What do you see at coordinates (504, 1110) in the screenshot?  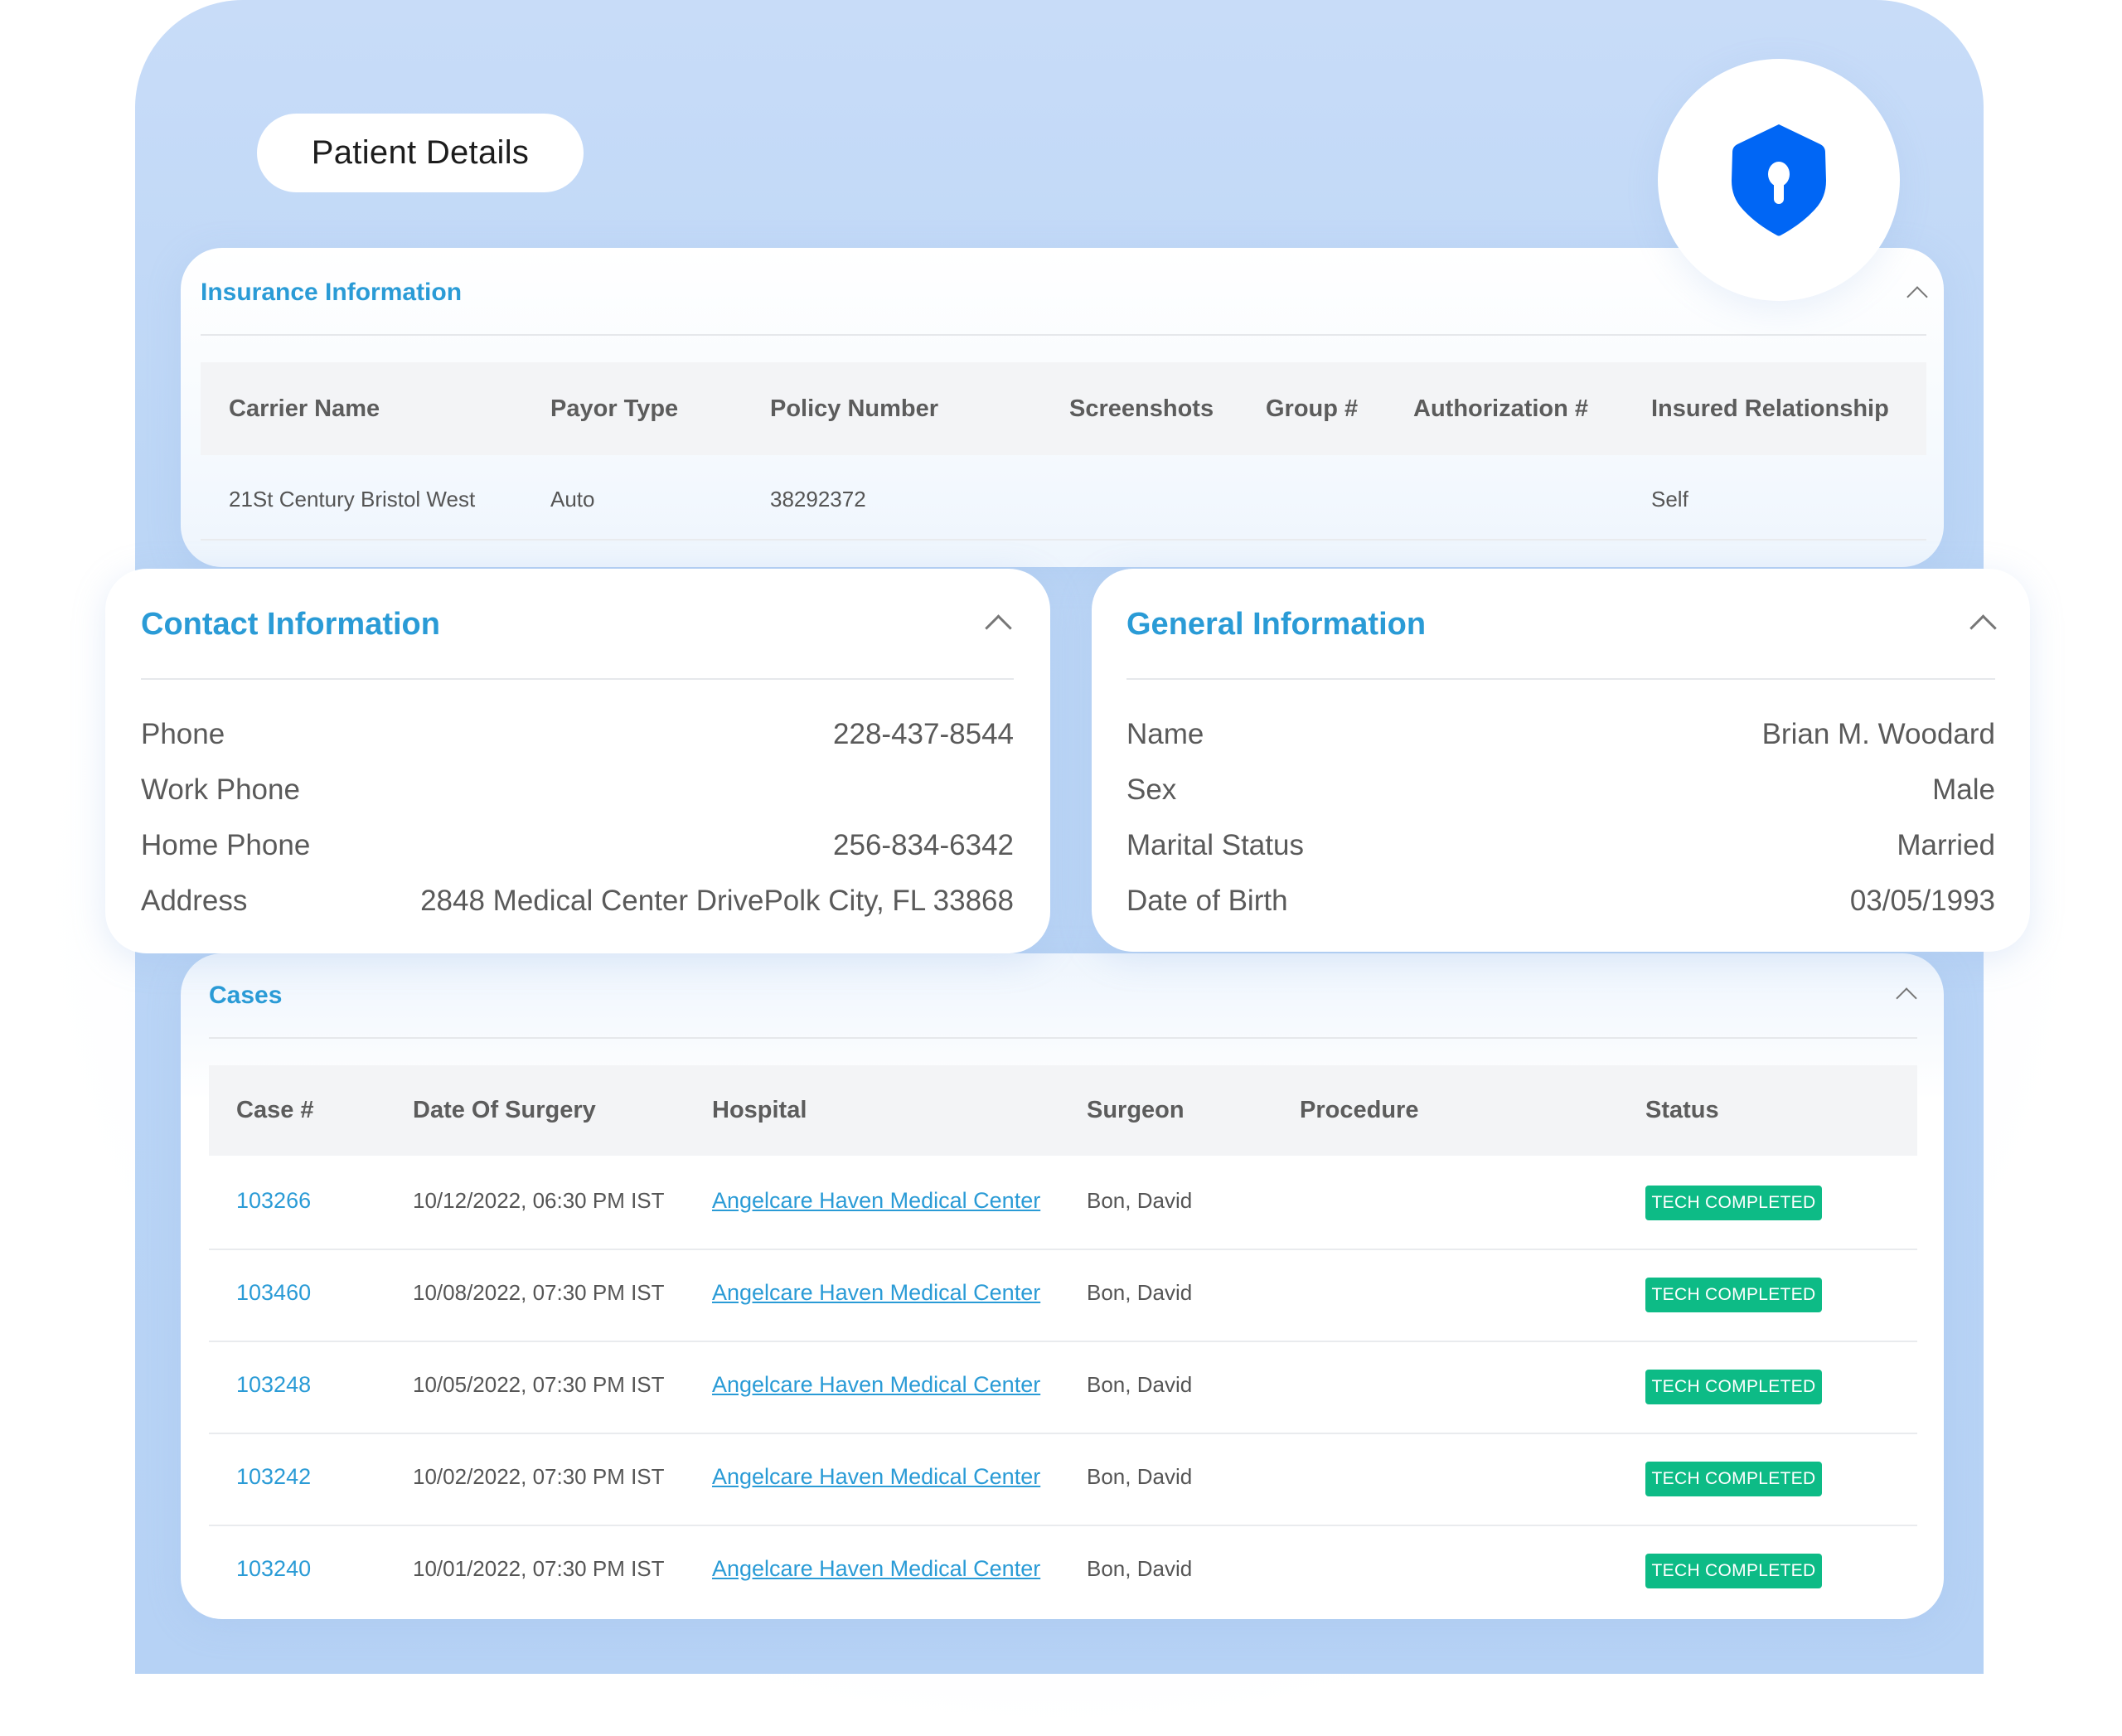 I see `column-header-date-of-surgery: Date Of Surgery` at bounding box center [504, 1110].